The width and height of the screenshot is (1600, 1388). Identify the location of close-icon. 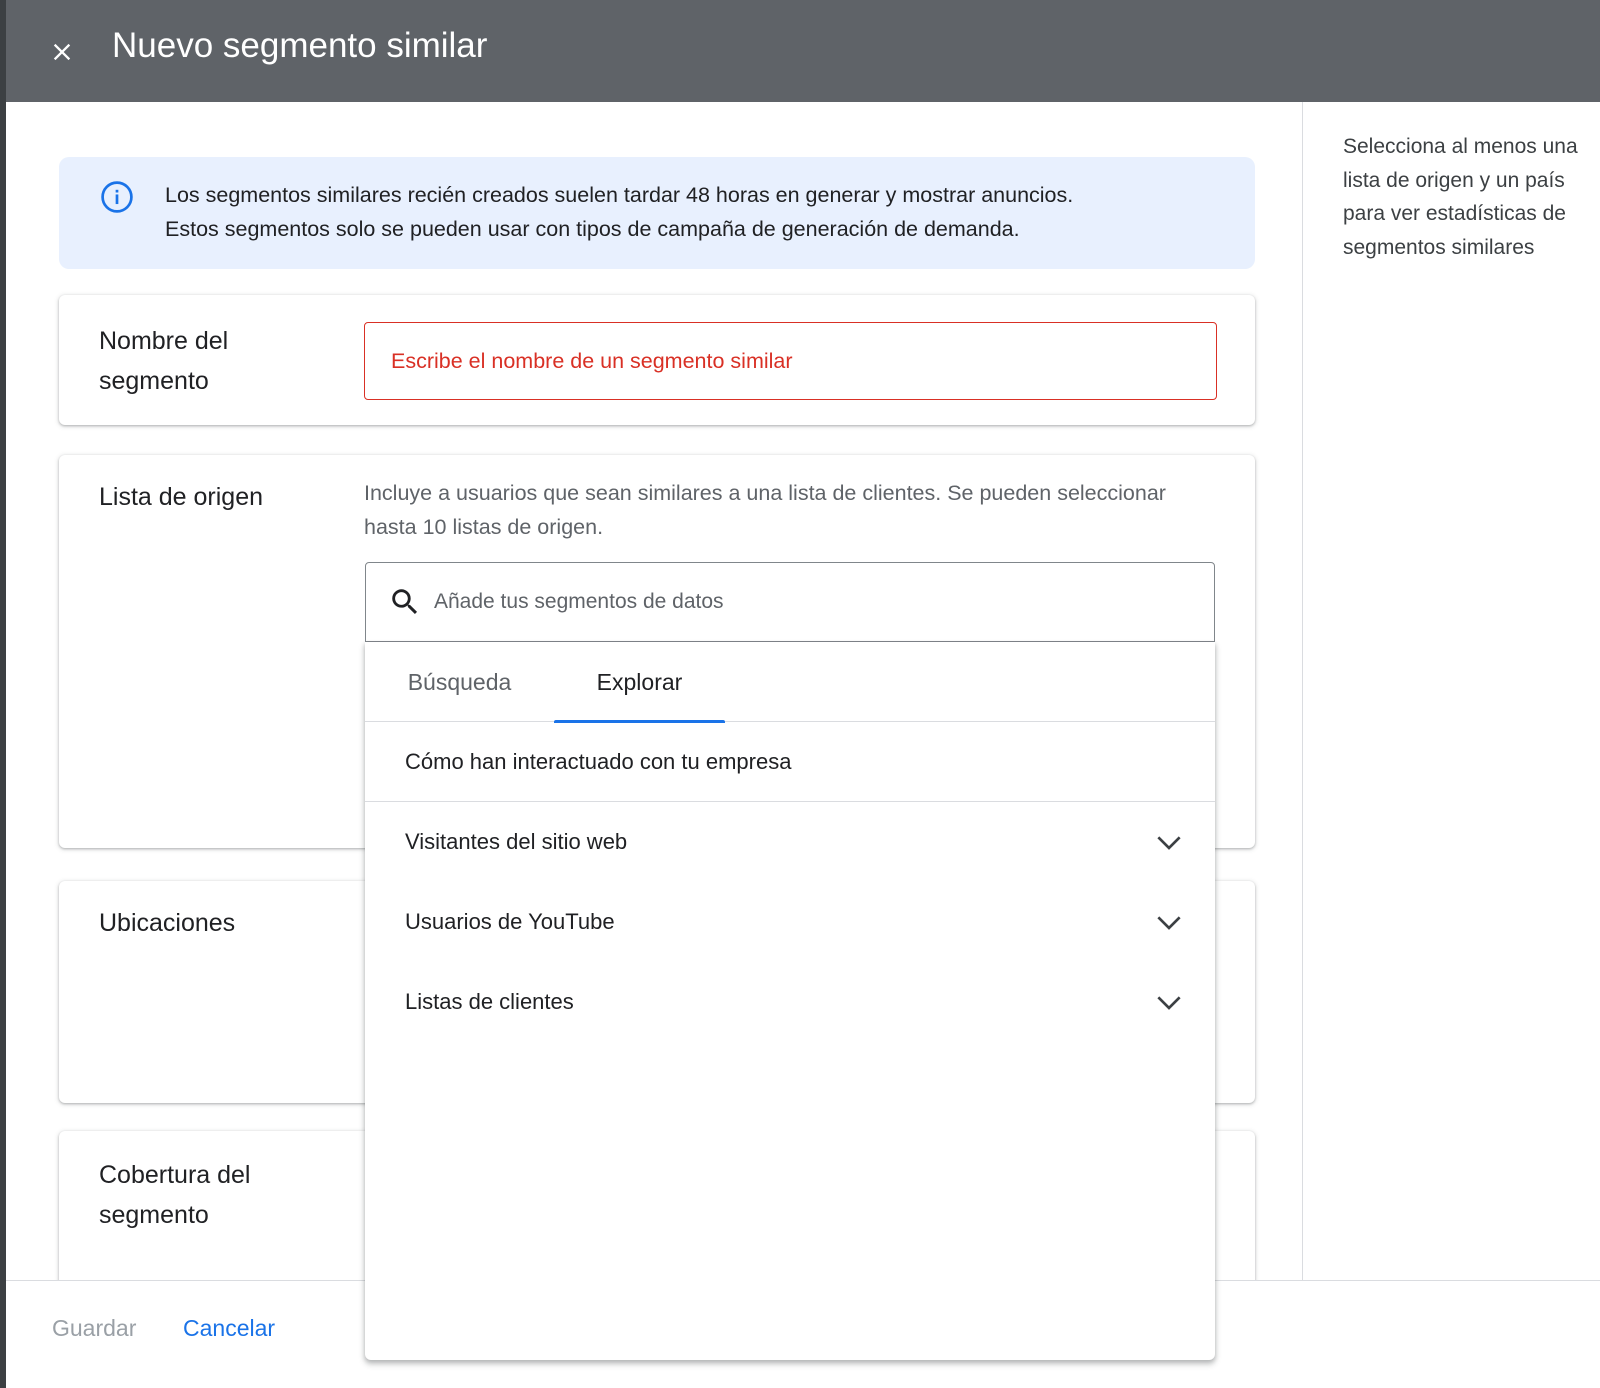
(62, 52).